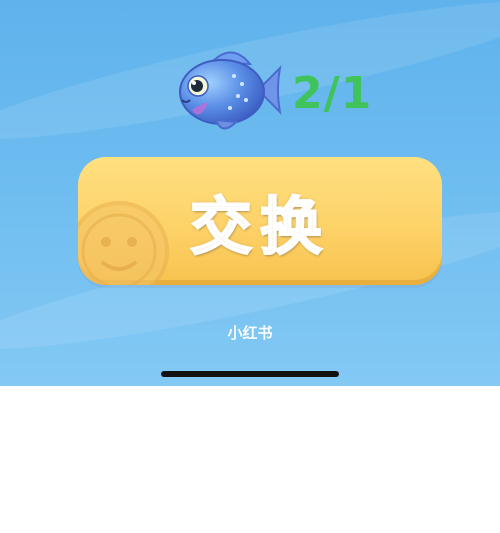 This screenshot has height=533, width=500. Describe the element at coordinates (250, 333) in the screenshot. I see `watermark: 小红书` at that location.